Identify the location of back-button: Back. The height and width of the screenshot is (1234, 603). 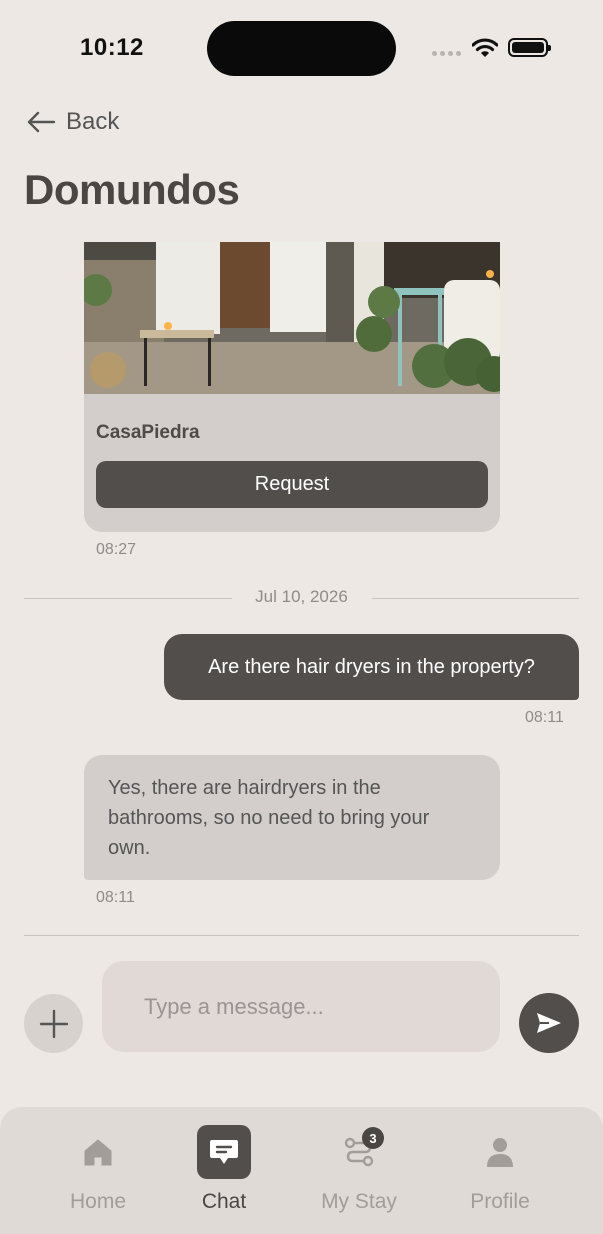
(72, 122).